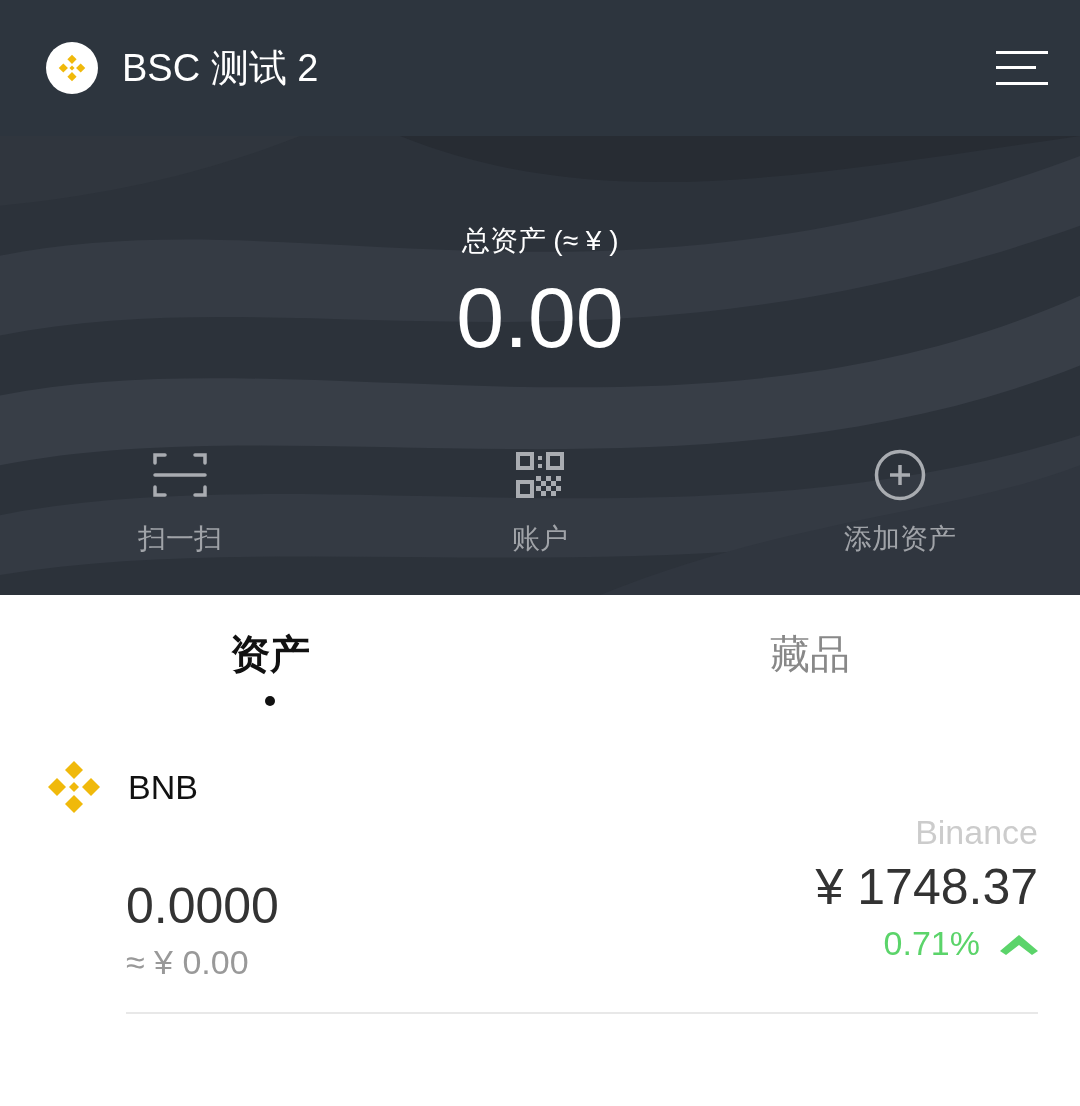  Describe the element at coordinates (270, 650) in the screenshot. I see `tab: 资产` at that location.